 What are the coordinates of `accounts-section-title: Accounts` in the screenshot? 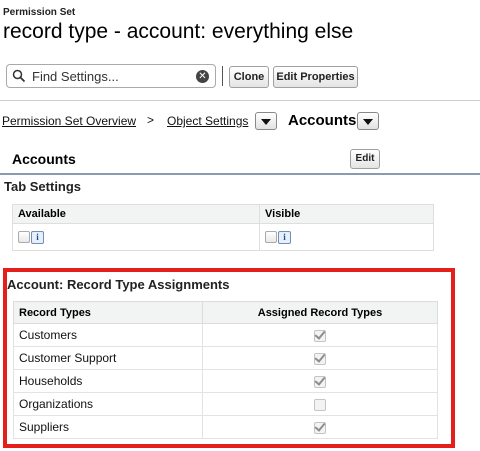 It's located at (44, 159).